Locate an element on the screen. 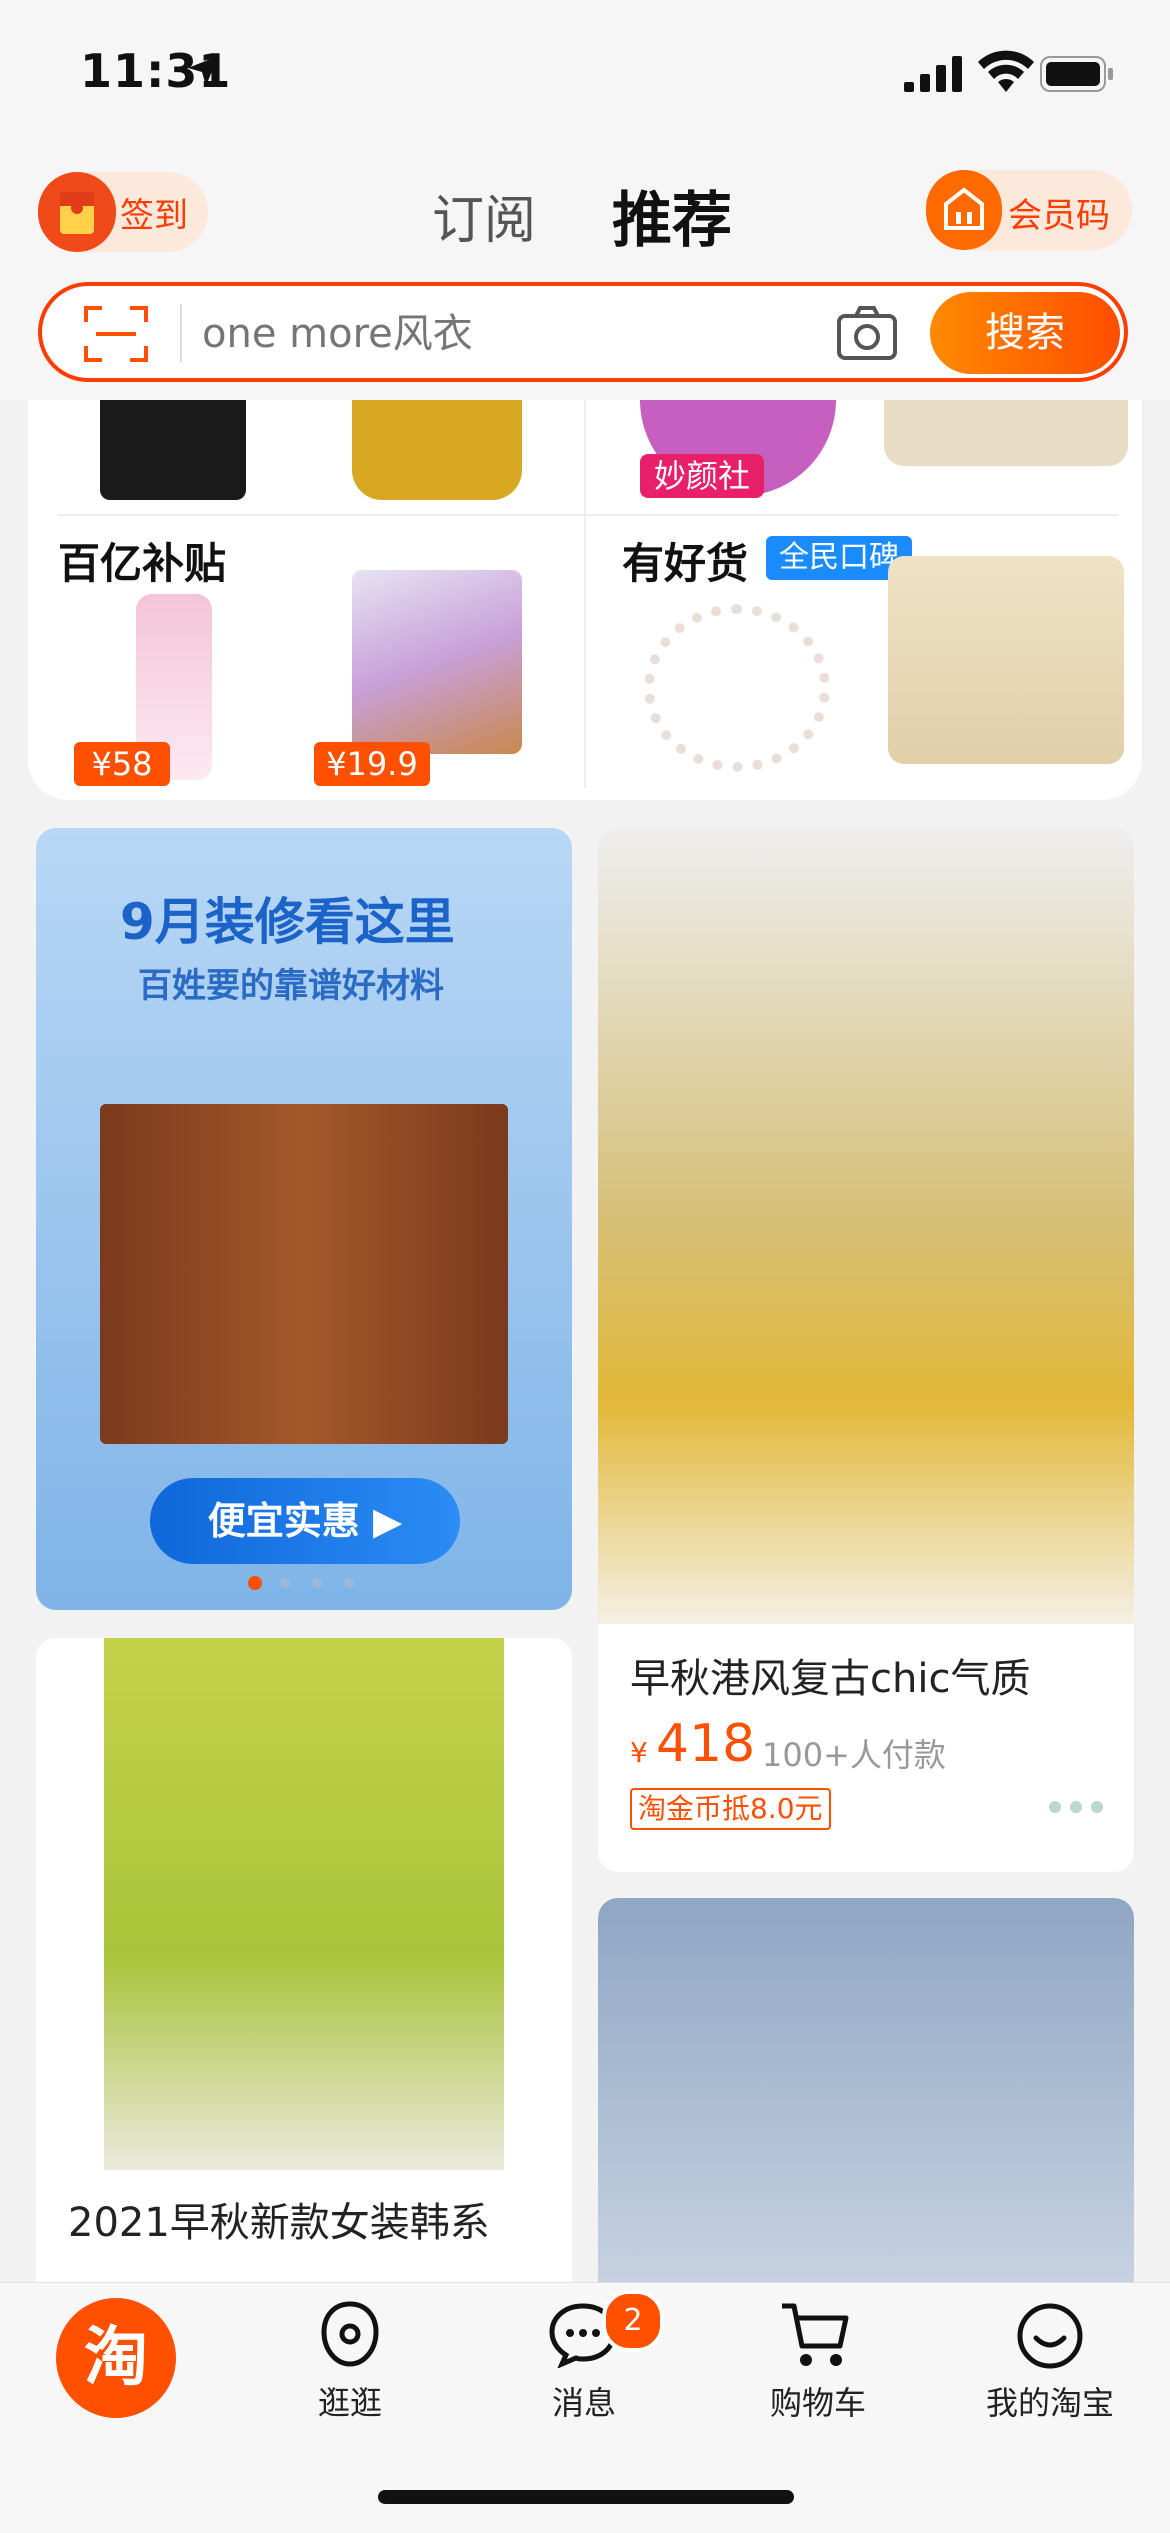 Image resolution: width=1170 pixels, height=2533 pixels. coupon-tag: 淘金币抵8.0元 is located at coordinates (730, 1809).